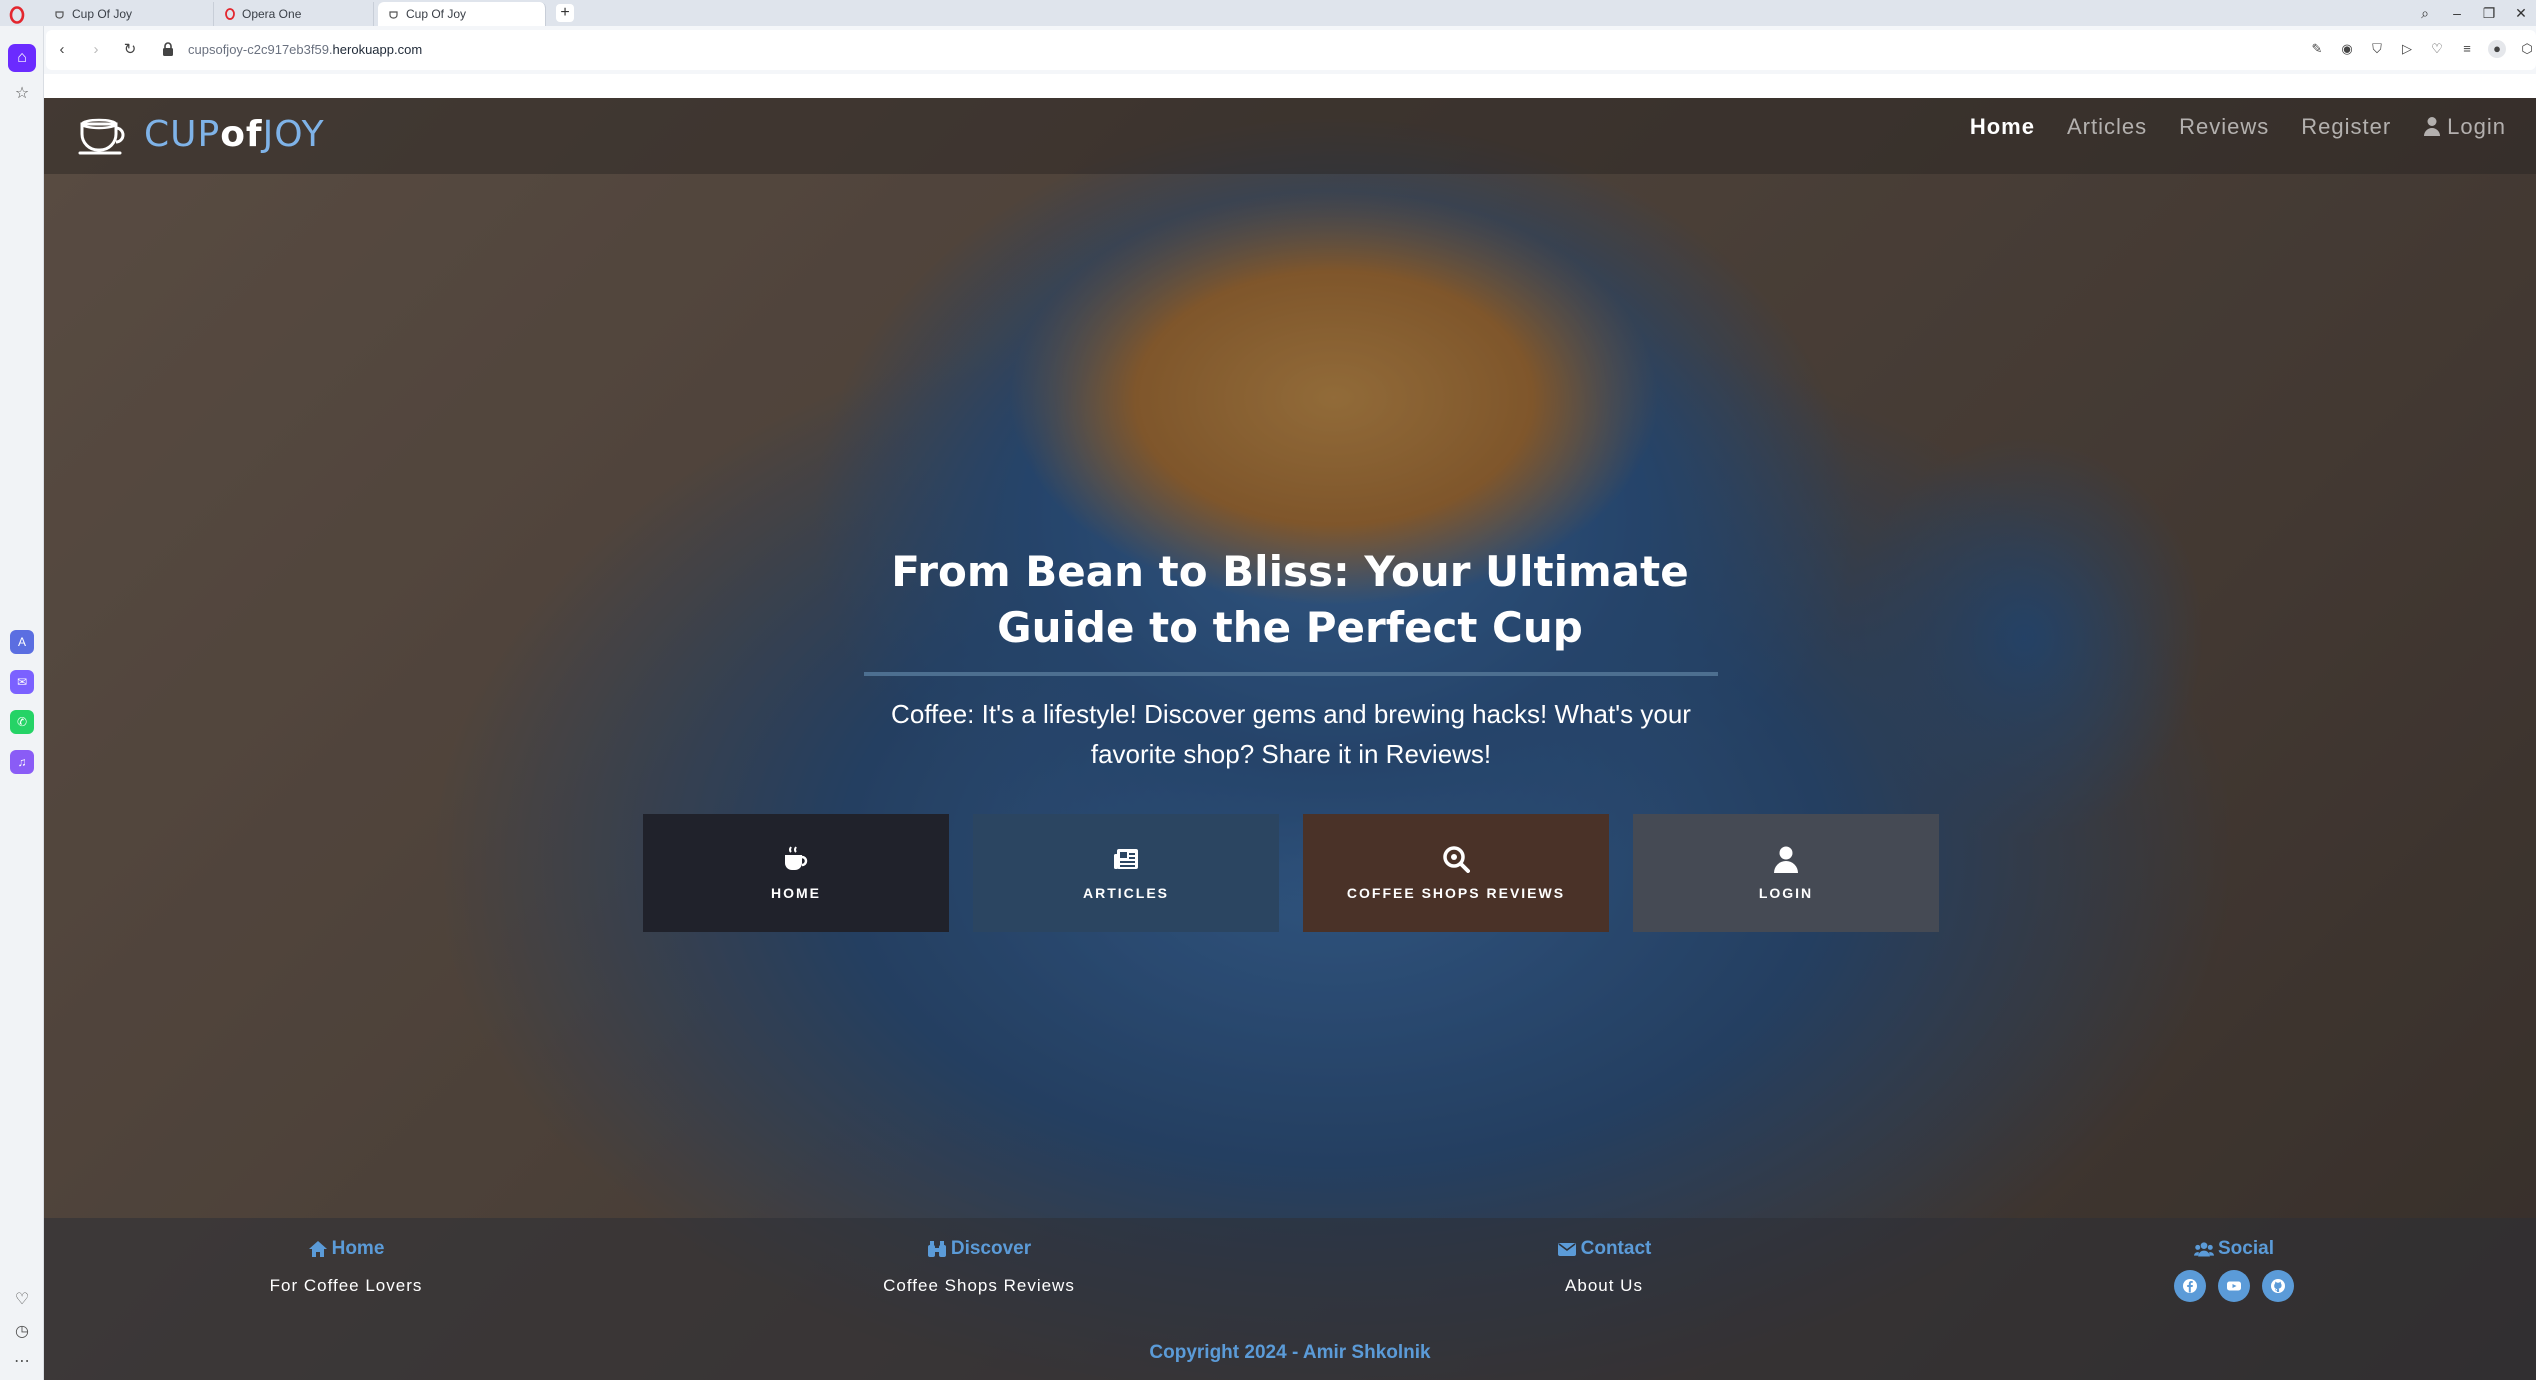 The image size is (2536, 1380). I want to click on history-icon: ◷, so click(22, 1332).